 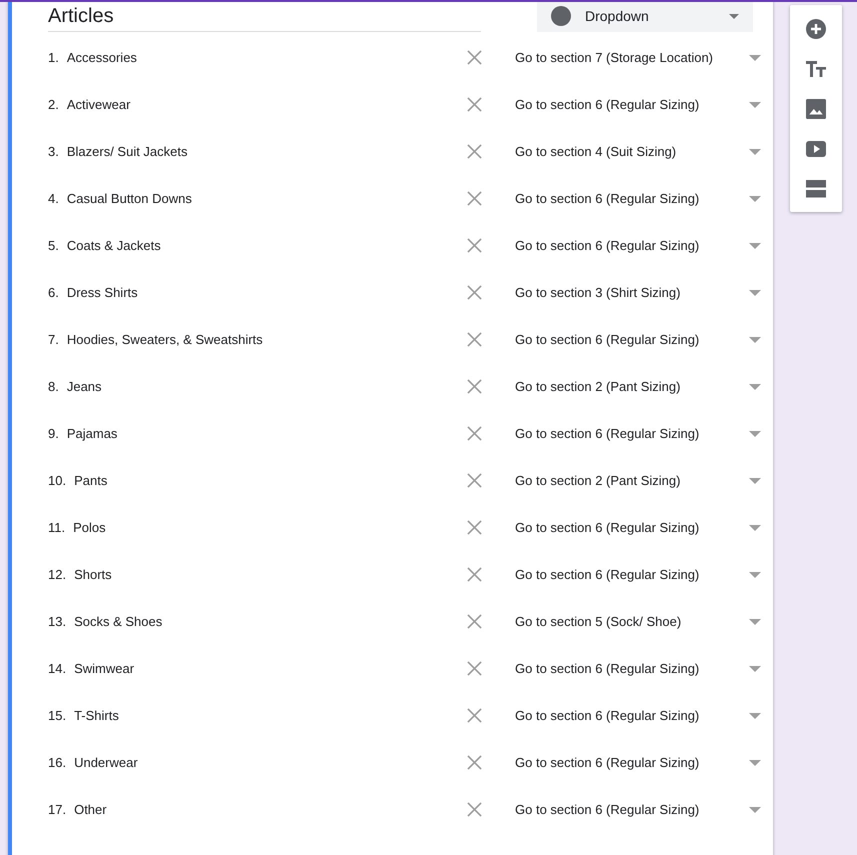 I want to click on option-number: 7., so click(x=53, y=339).